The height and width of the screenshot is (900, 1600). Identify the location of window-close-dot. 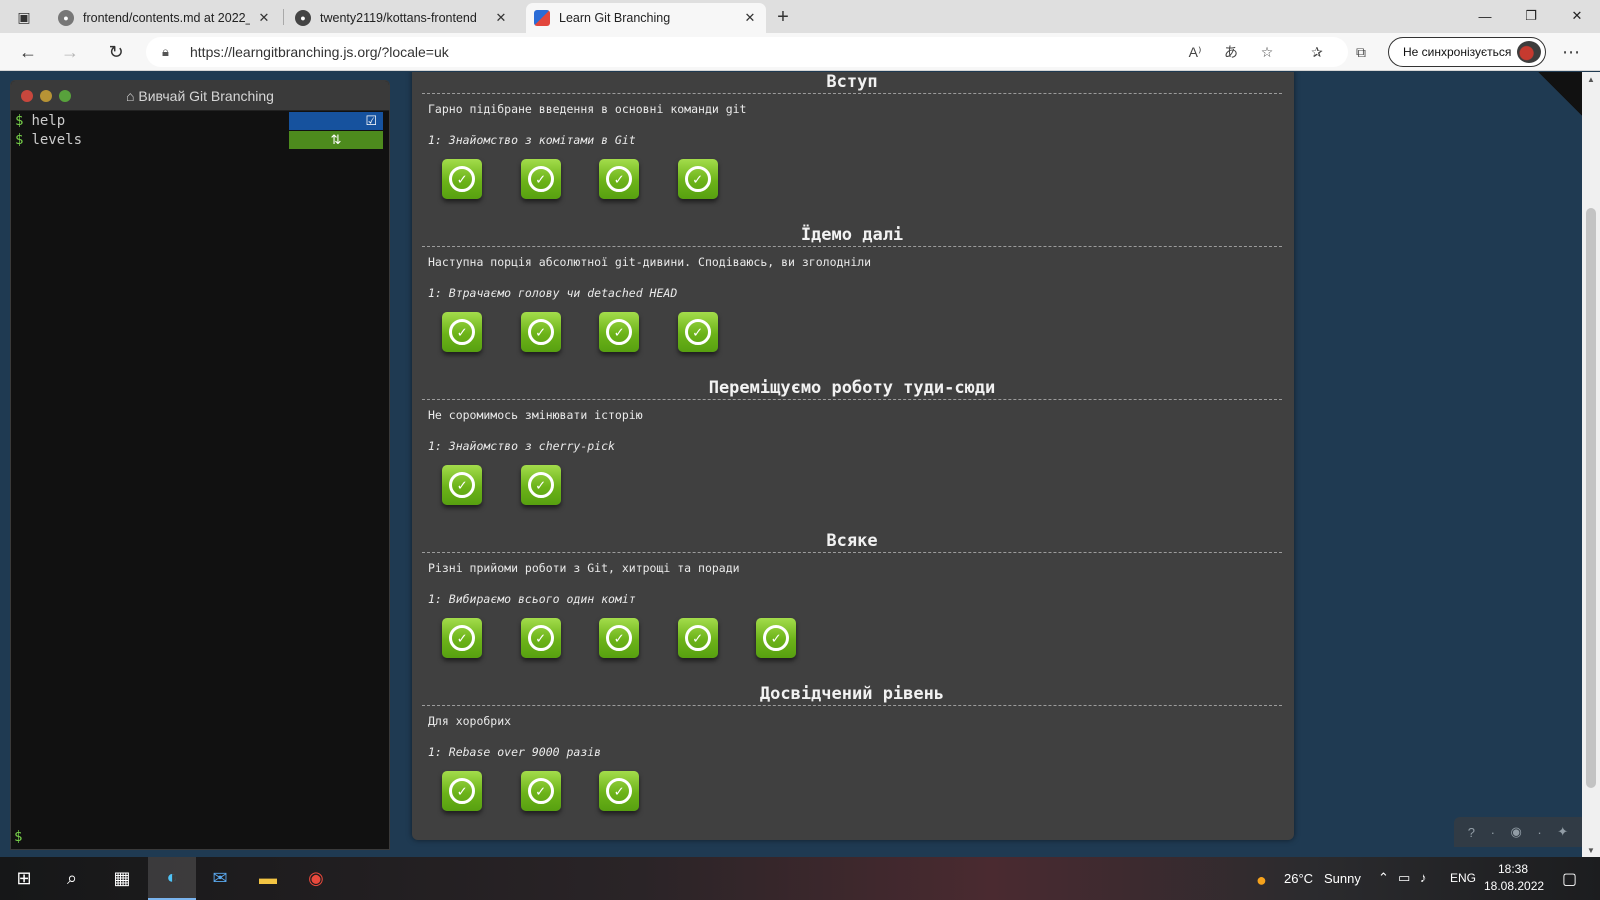
(27, 96).